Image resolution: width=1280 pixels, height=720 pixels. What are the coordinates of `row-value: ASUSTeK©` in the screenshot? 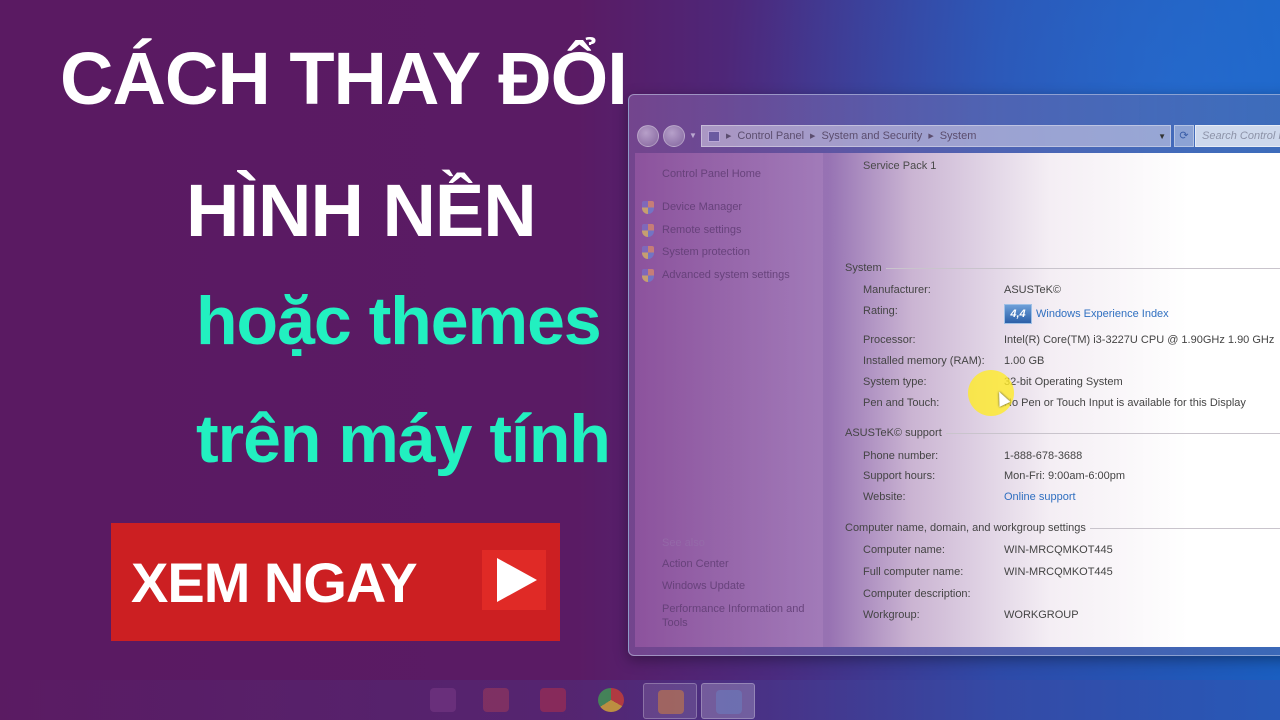 It's located at (1033, 290).